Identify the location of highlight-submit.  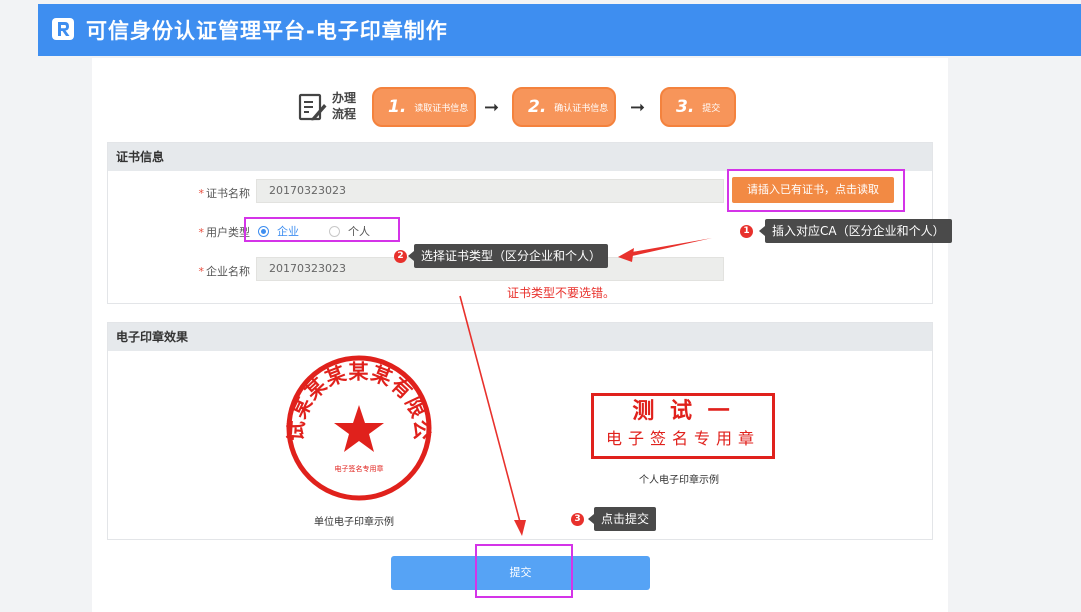
(524, 571).